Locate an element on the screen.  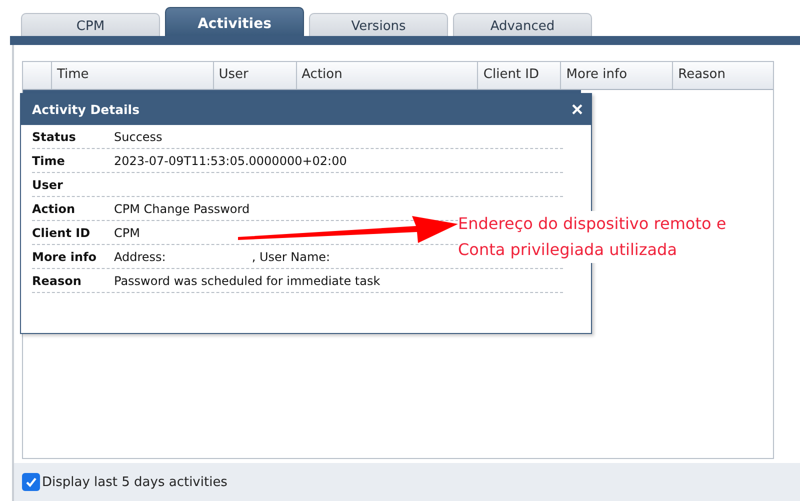
field-value: Password was scheduled for immediate task is located at coordinates (247, 281).